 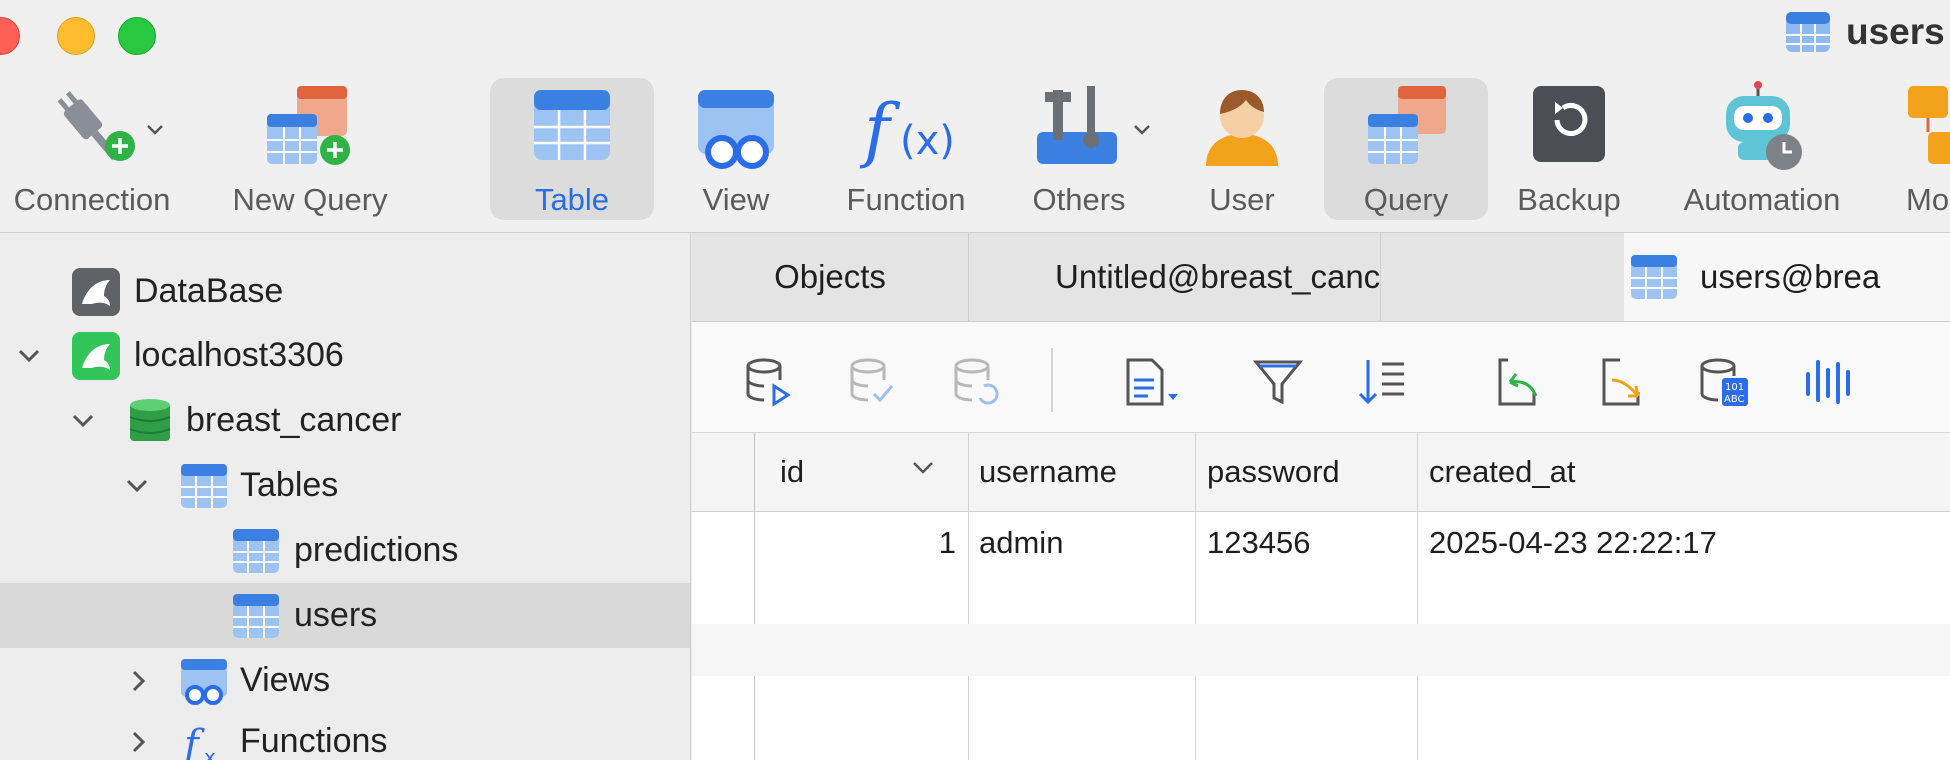 What do you see at coordinates (1321, 377) in the screenshot?
I see `data-toolbar: 101 ABC` at bounding box center [1321, 377].